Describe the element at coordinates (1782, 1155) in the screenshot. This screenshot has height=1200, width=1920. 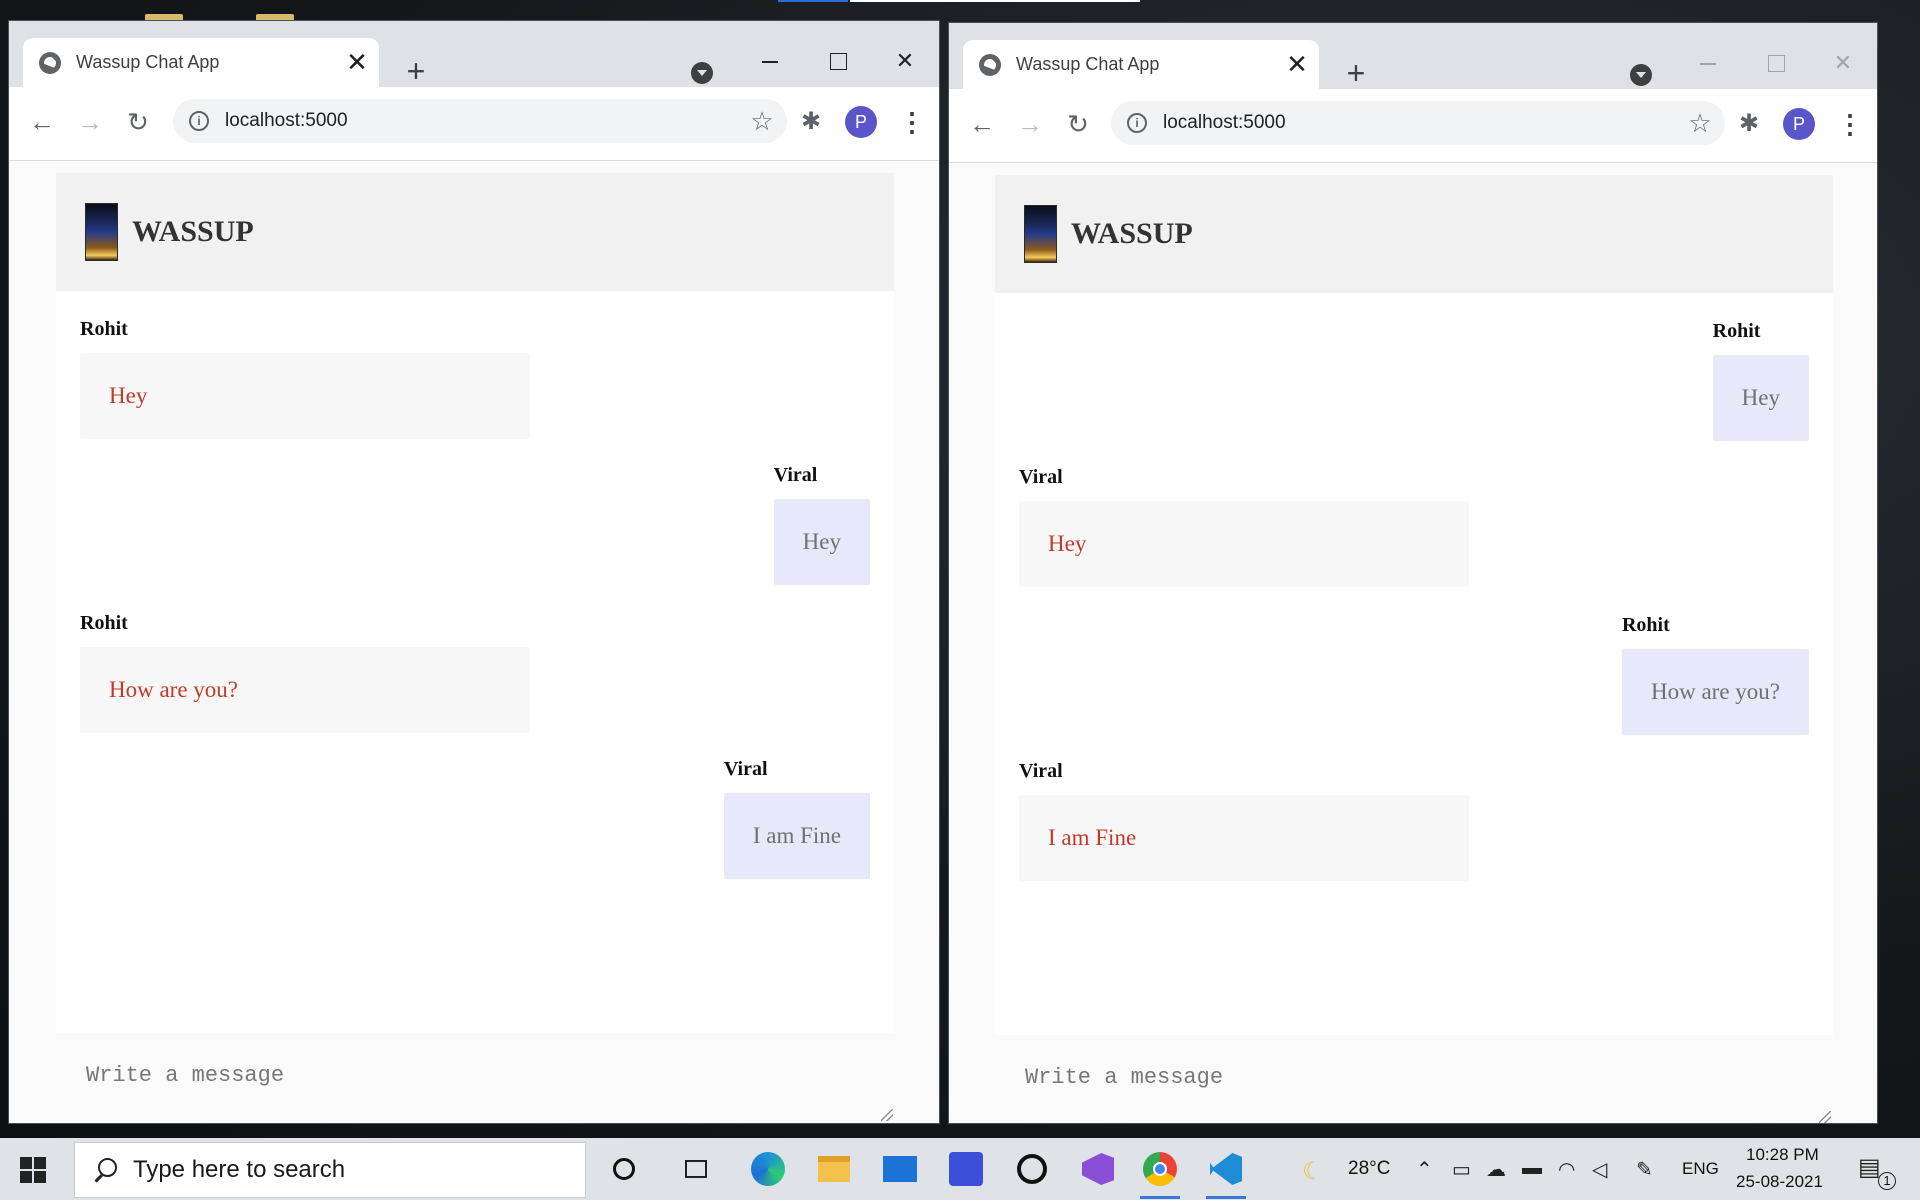
I see `clock-time: 10:28 PM` at that location.